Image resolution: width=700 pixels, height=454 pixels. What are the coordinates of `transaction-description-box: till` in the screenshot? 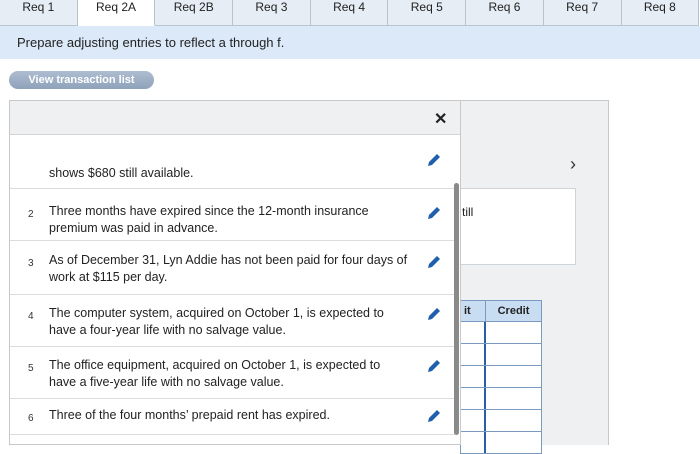 It's located at (518, 226).